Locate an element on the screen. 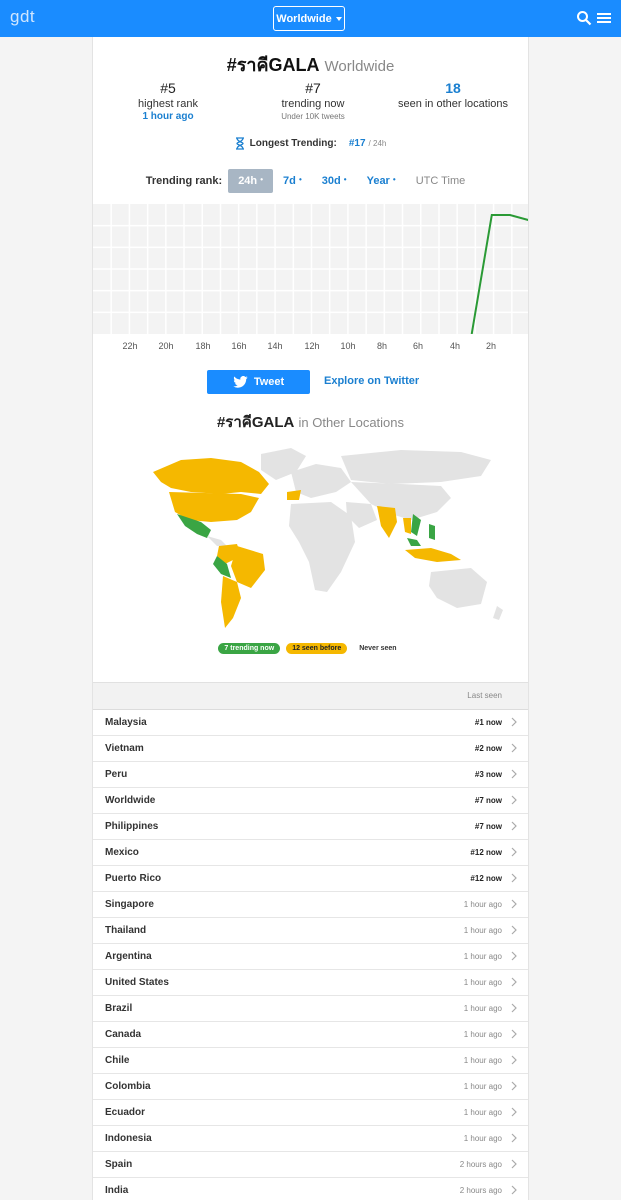 This screenshot has height=1200, width=621. tab-7d: 7d • is located at coordinates (292, 181).